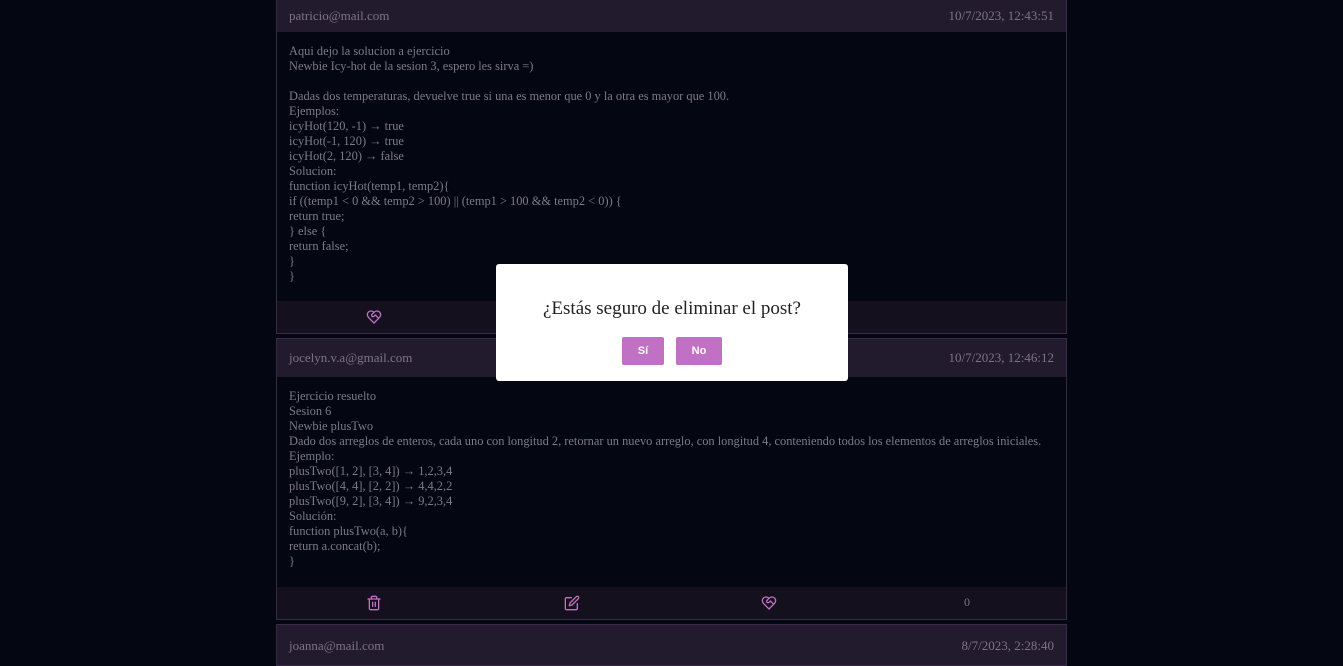  I want to click on post-footer: 0, so click(671, 603).